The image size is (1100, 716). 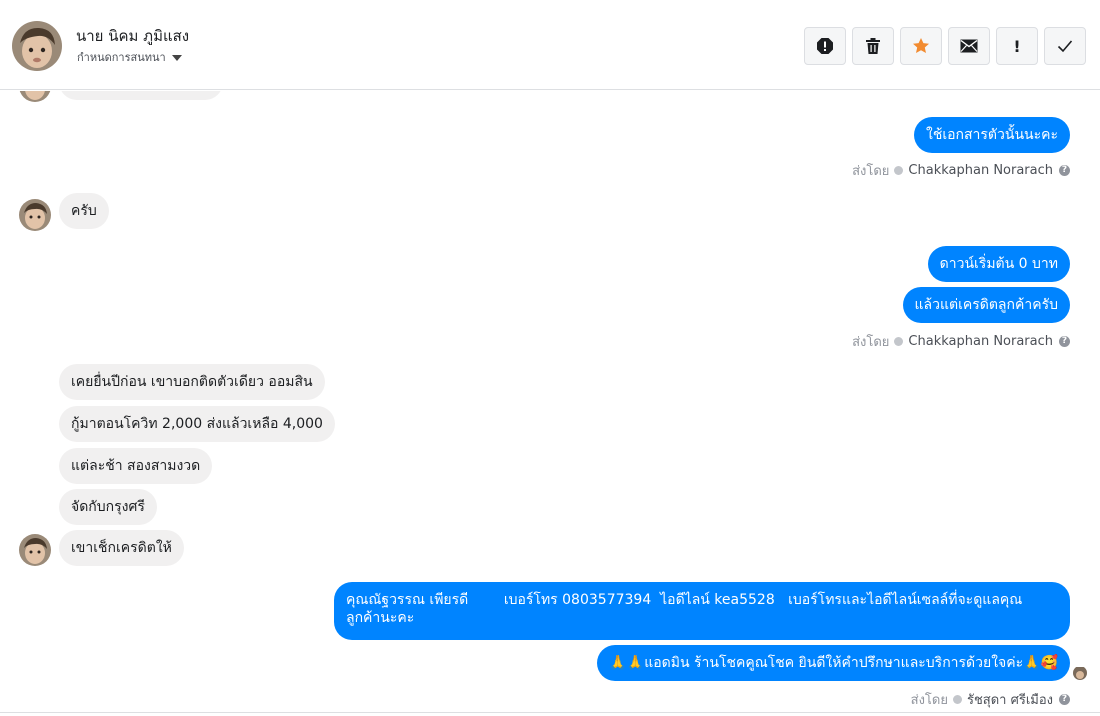 I want to click on schedule-label: กำหนดการสนทนา, so click(x=121, y=57).